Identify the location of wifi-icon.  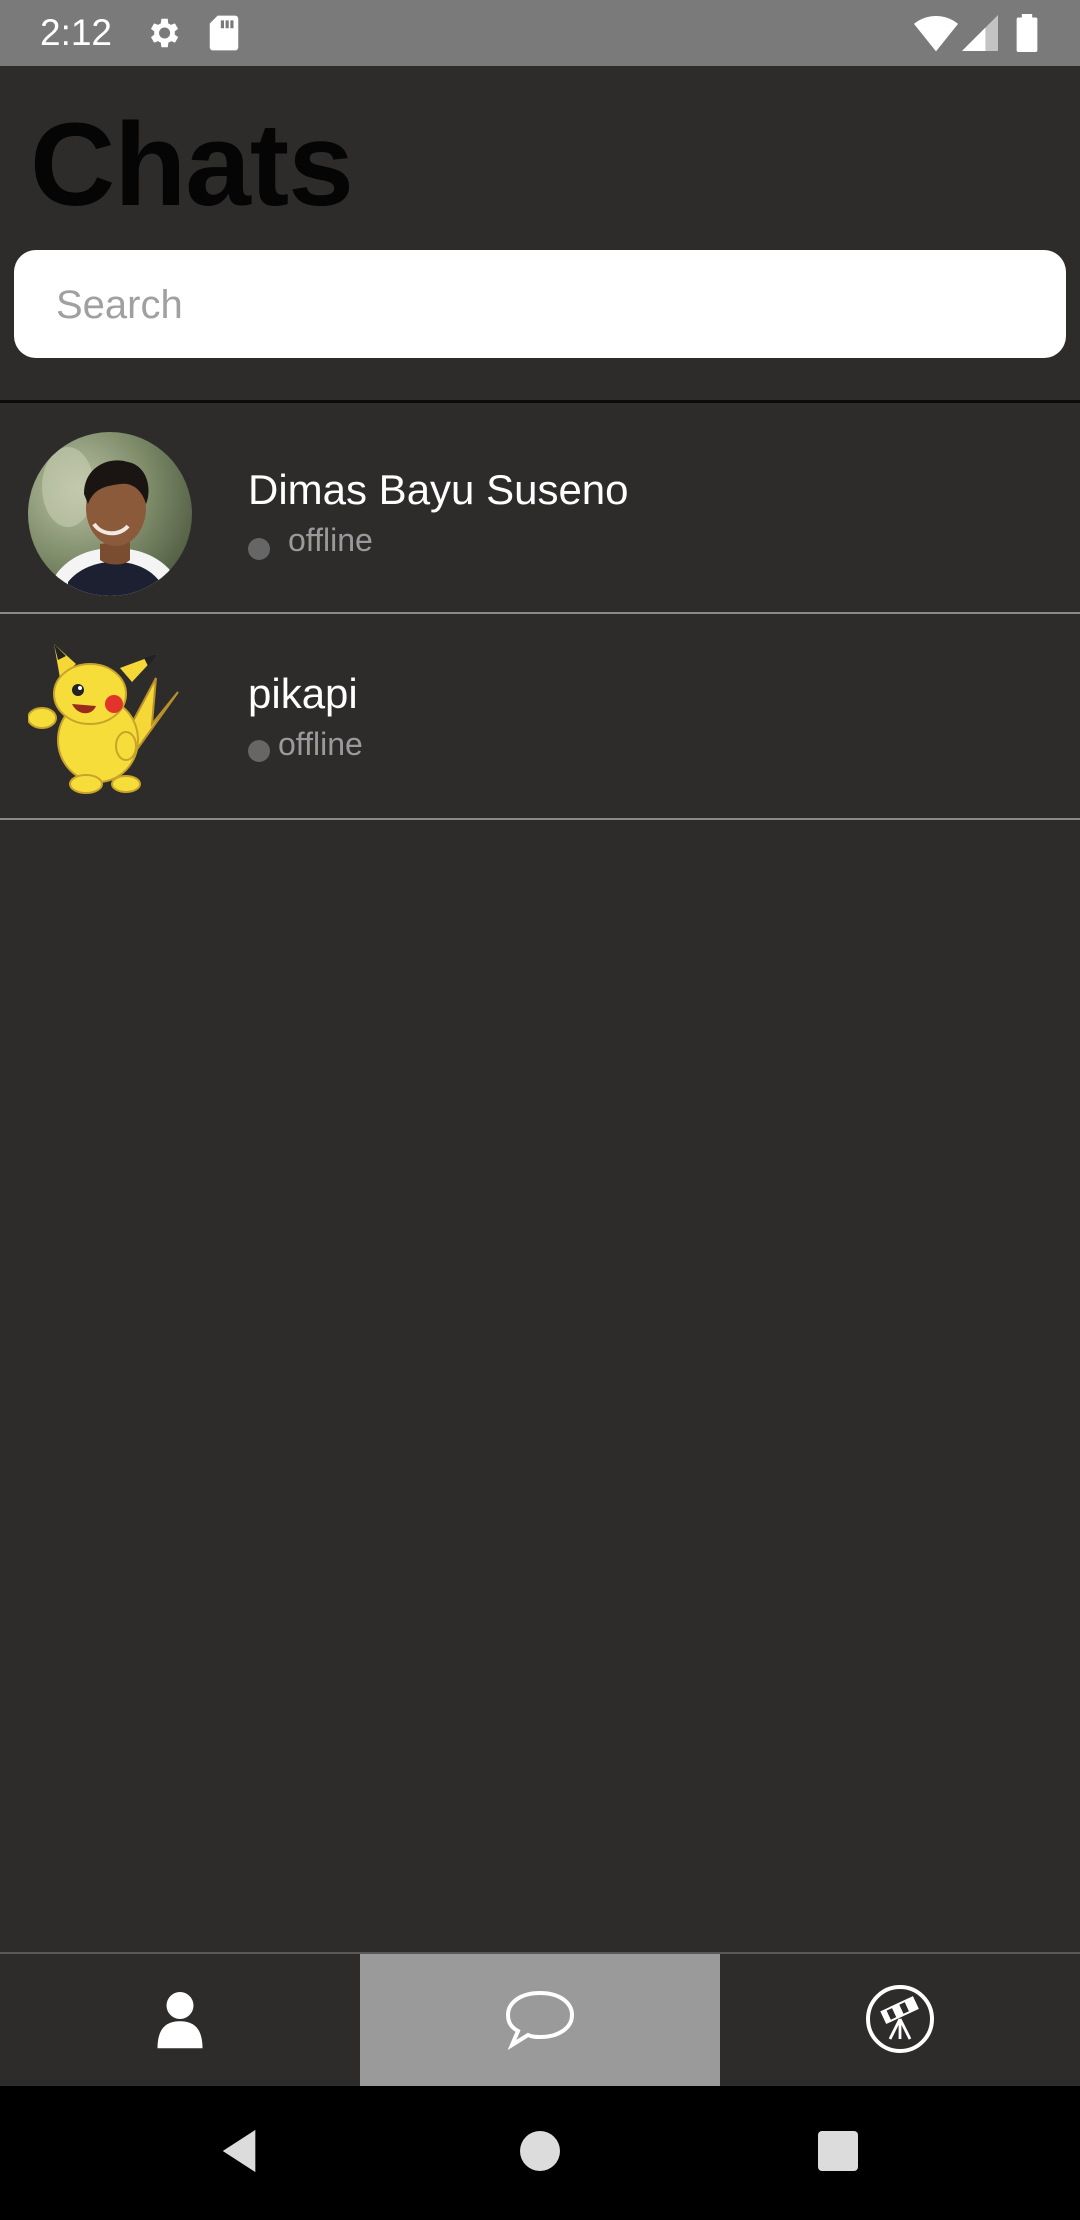
(936, 35).